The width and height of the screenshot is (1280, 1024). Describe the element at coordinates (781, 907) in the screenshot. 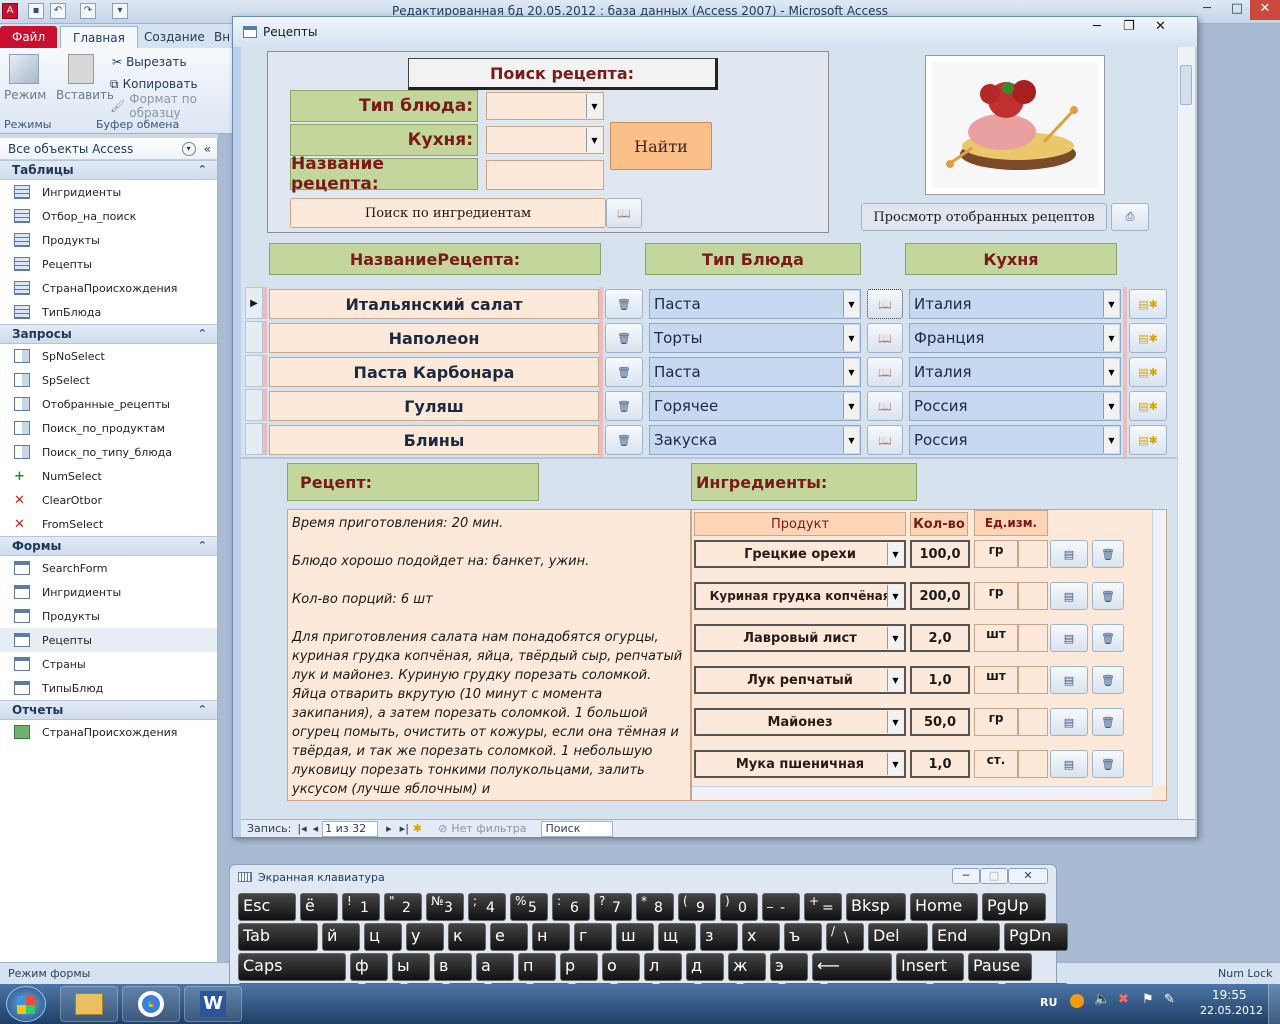

I see `key: _ -` at that location.